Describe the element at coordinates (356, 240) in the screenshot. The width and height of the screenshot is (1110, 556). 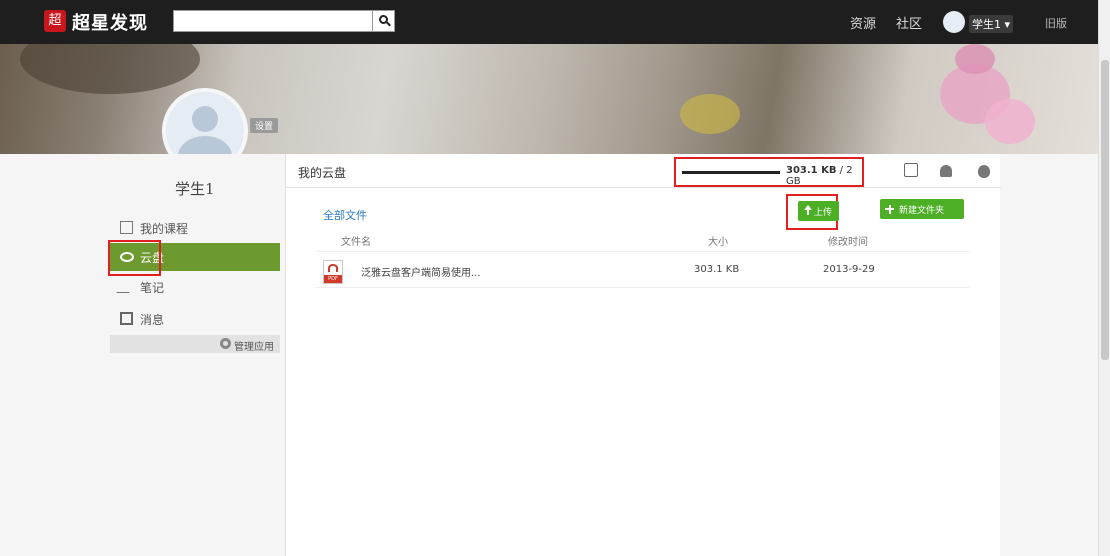
I see `column-header-name: 文件名` at that location.